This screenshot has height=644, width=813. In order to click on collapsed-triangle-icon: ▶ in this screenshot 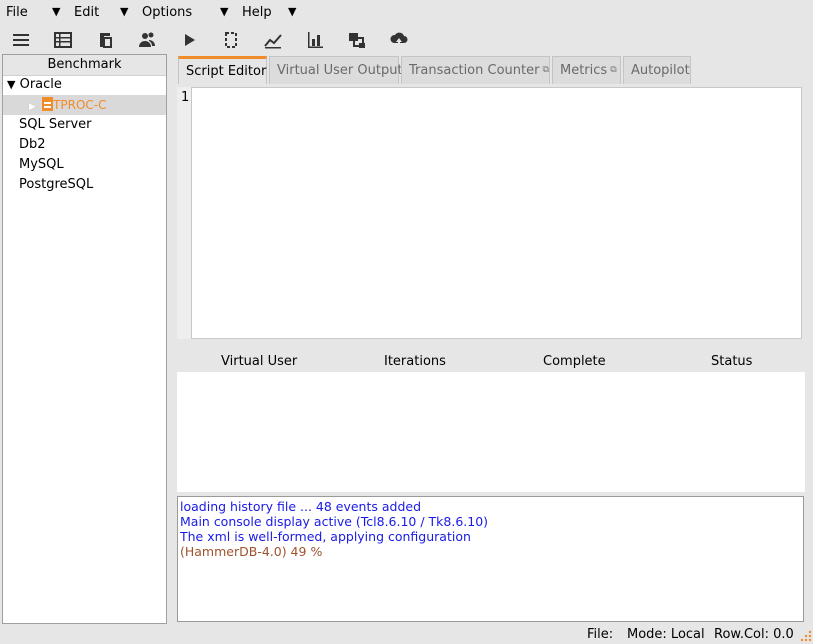, I will do `click(32, 107)`.